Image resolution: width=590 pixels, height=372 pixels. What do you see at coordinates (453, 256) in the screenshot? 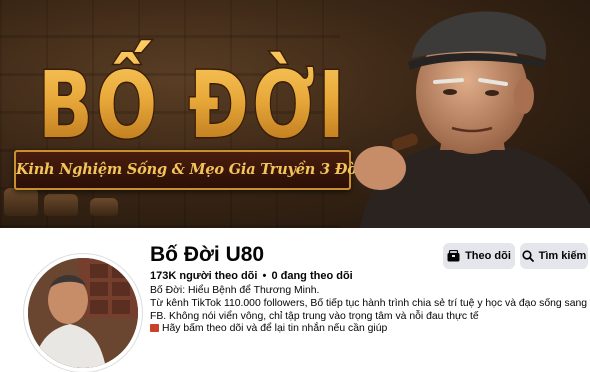
I see `follow-icon` at bounding box center [453, 256].